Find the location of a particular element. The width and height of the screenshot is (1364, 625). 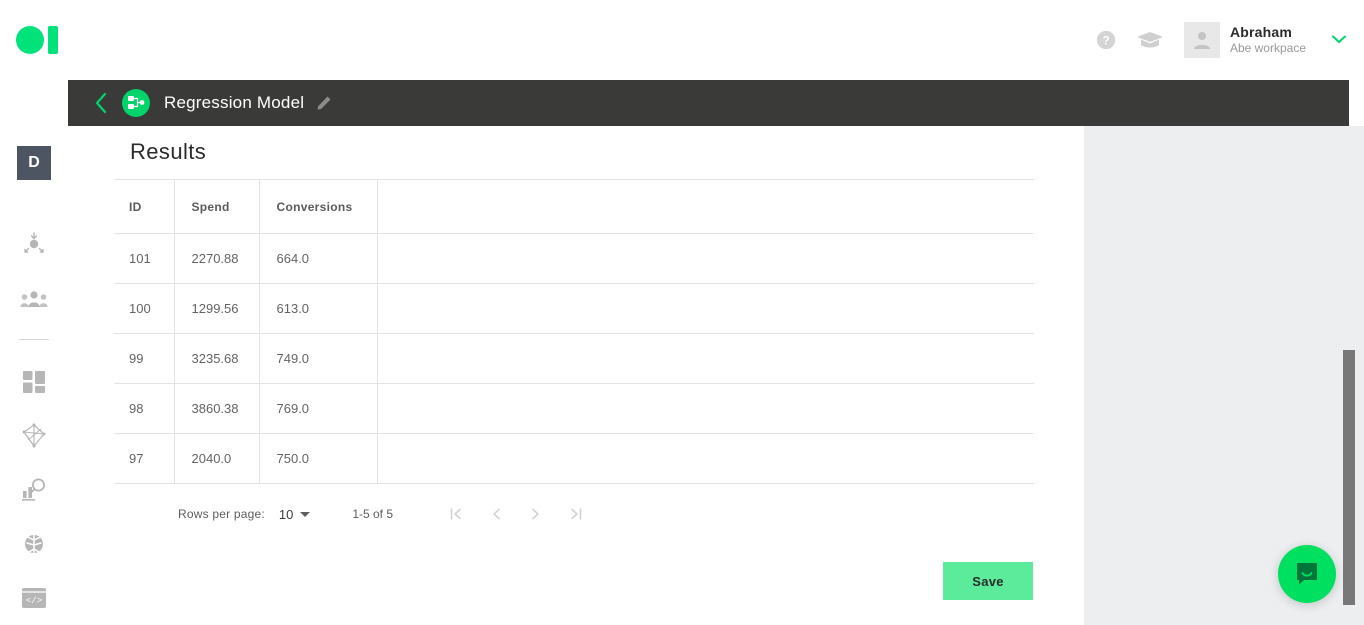

column-header-empty is located at coordinates (705, 206).